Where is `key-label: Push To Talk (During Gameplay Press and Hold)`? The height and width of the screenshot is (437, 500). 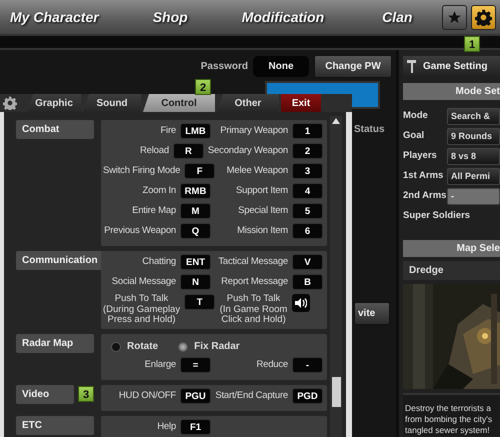 key-label: Push To Talk (During Gameplay Press and Hold) is located at coordinates (141, 310).